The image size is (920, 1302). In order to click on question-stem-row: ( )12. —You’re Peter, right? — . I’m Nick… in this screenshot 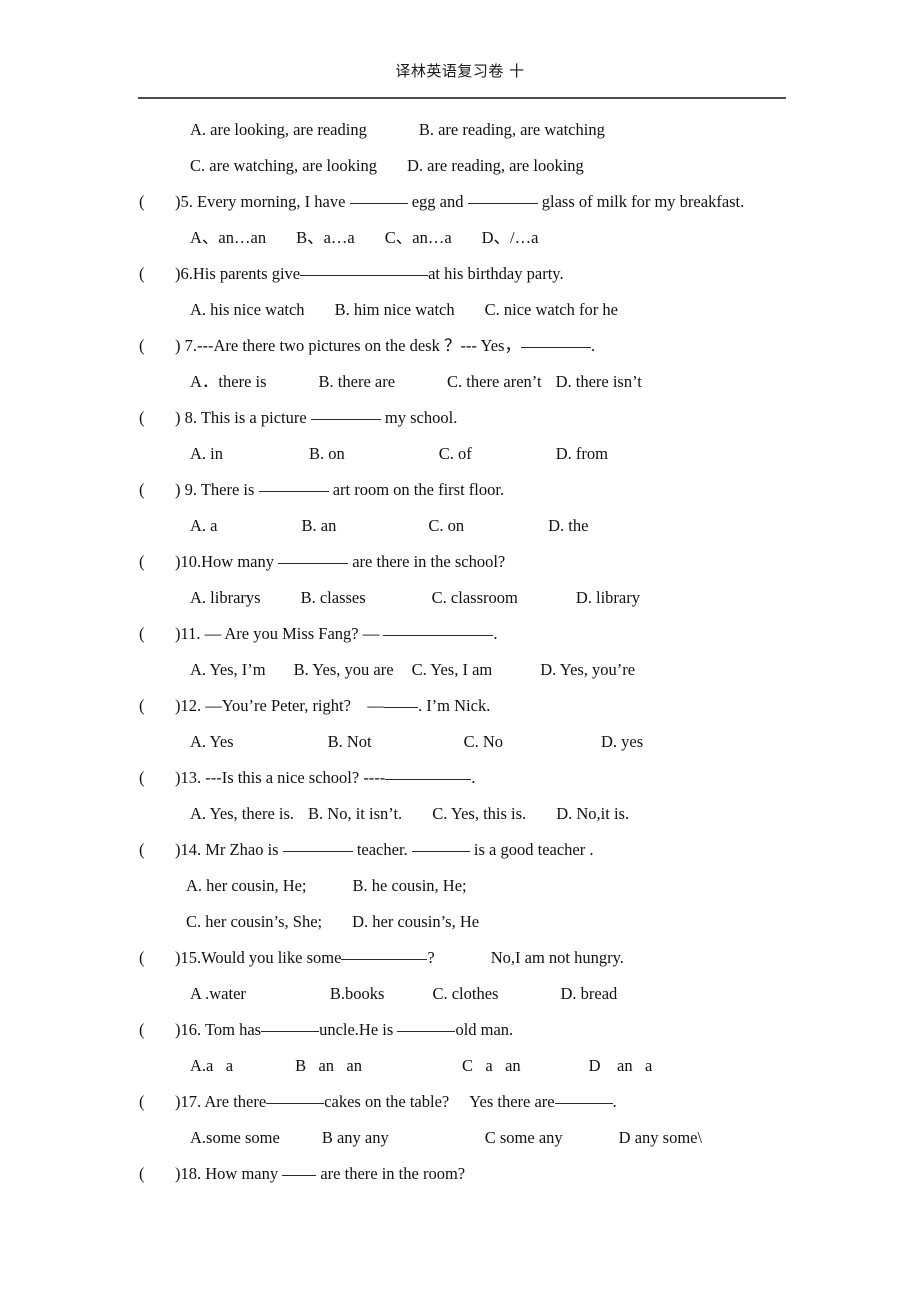, I will do `click(460, 706)`.